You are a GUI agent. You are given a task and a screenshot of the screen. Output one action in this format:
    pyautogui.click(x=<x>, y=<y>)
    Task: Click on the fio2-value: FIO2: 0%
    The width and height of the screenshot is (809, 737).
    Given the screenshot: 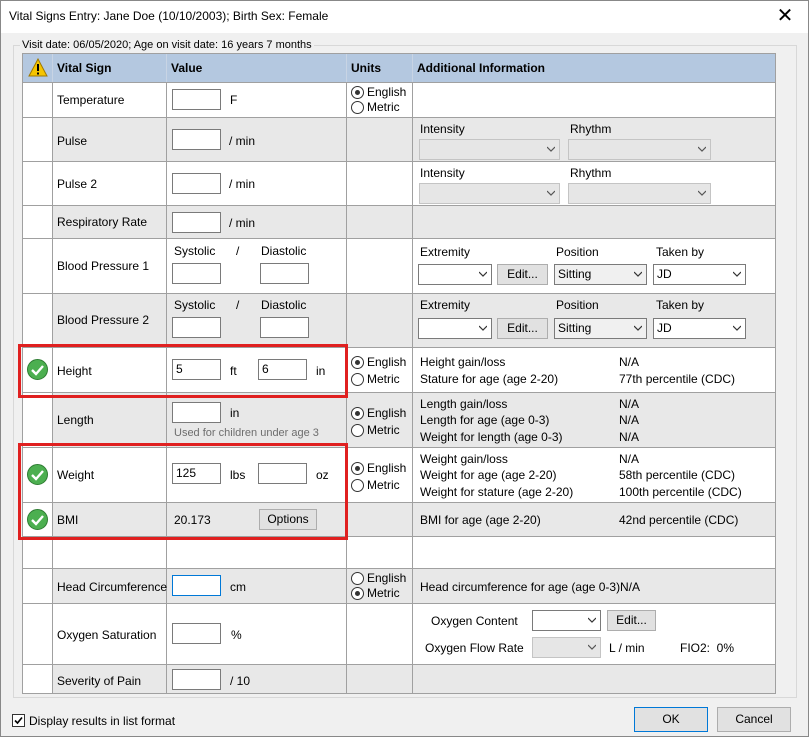 What is the action you would take?
    pyautogui.click(x=707, y=648)
    